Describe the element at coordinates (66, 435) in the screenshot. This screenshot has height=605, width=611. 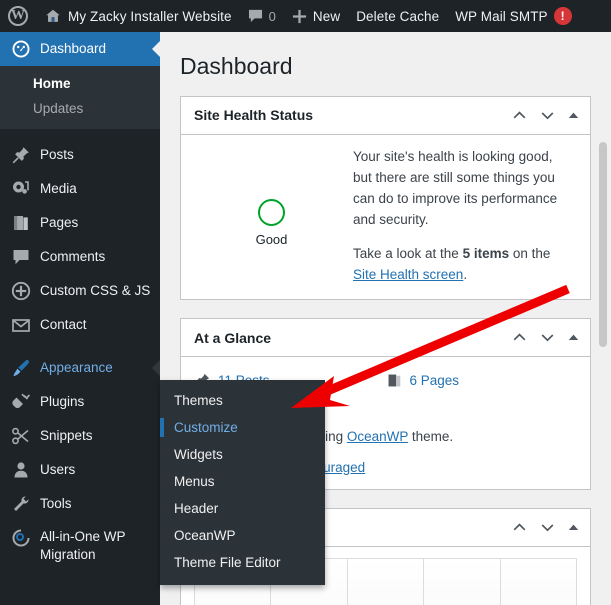
I see `sidebar-item-label: Snippets` at that location.